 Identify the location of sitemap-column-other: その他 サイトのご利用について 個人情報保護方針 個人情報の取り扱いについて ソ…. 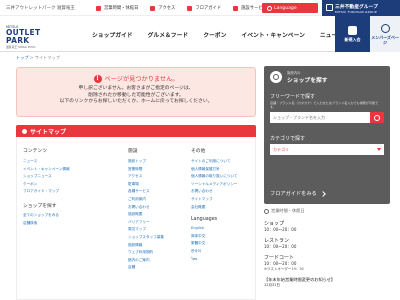
(221, 205).